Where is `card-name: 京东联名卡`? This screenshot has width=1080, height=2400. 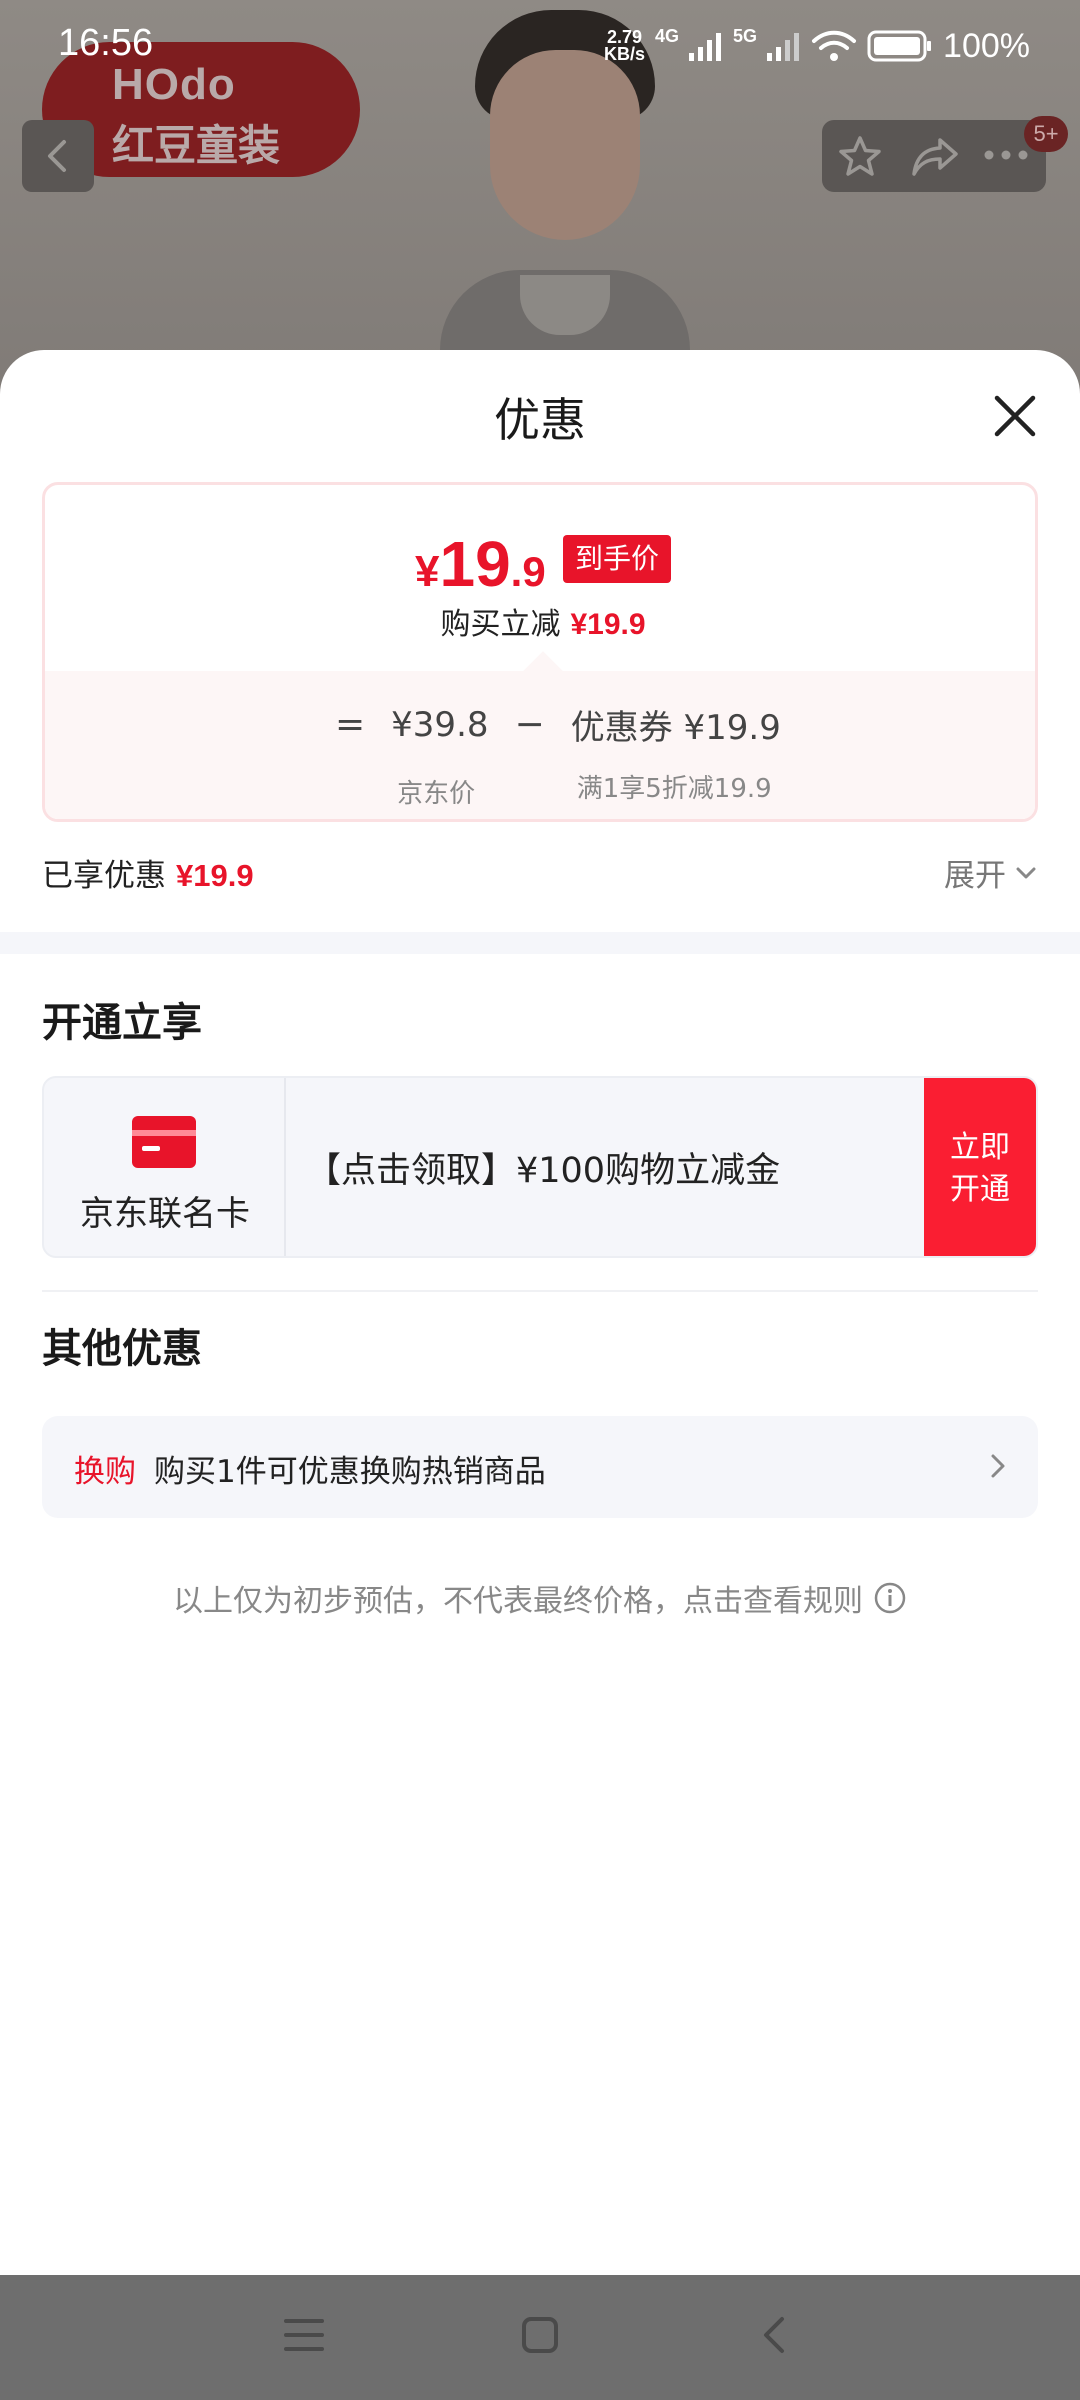
card-name: 京东联名卡 is located at coordinates (165, 1214).